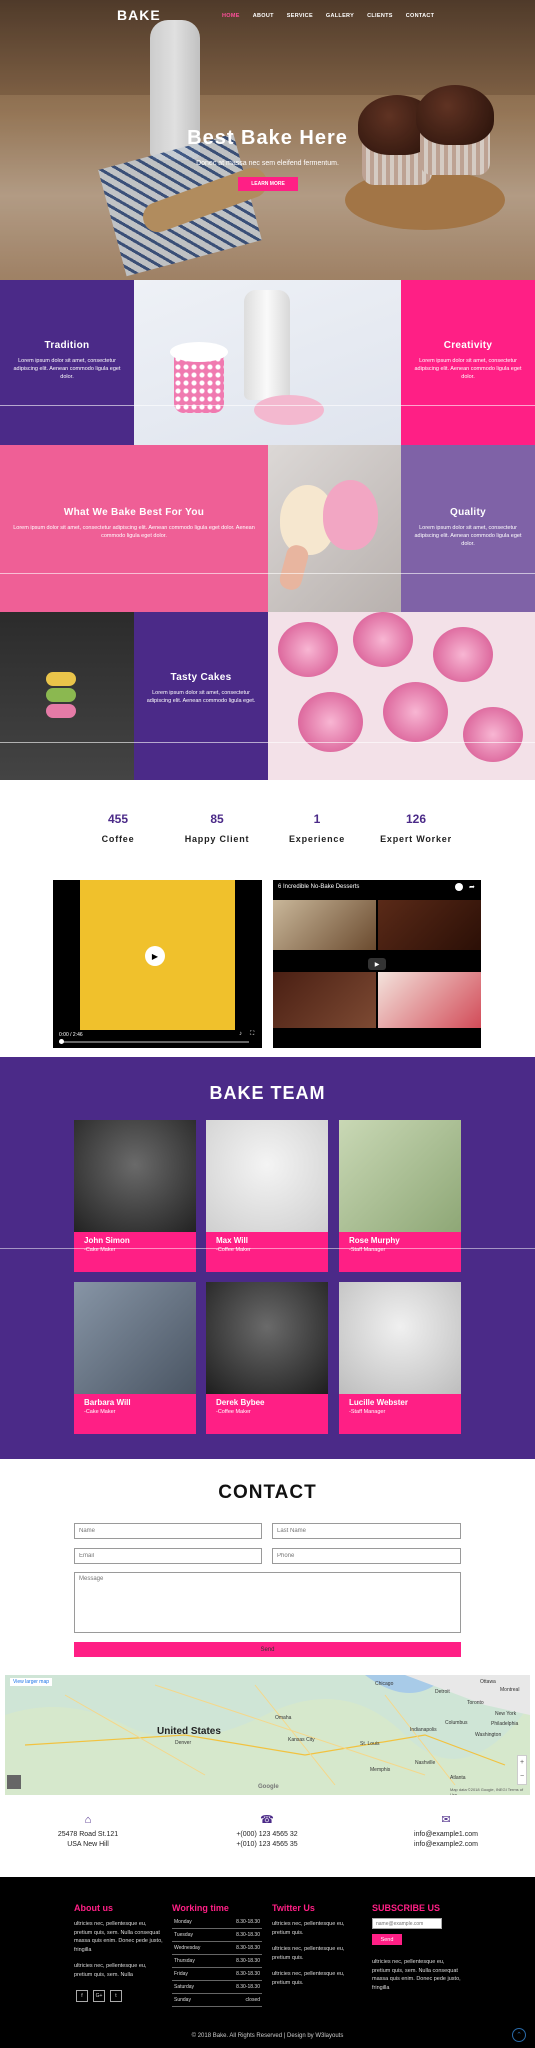  What do you see at coordinates (300, 16) in the screenshot?
I see `nav-service: SERVICE` at bounding box center [300, 16].